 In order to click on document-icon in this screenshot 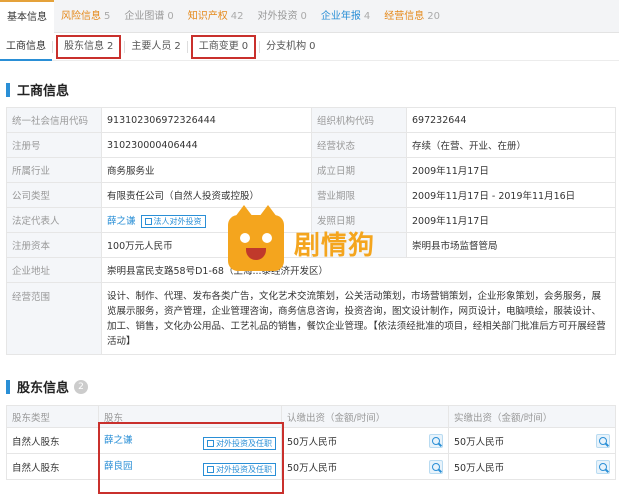, I will do `click(148, 221)`.